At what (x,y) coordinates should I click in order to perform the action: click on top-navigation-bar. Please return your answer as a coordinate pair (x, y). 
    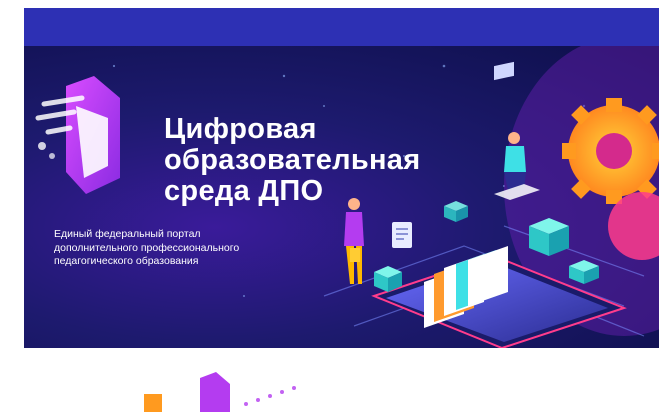
    Looking at the image, I should click on (341, 27).